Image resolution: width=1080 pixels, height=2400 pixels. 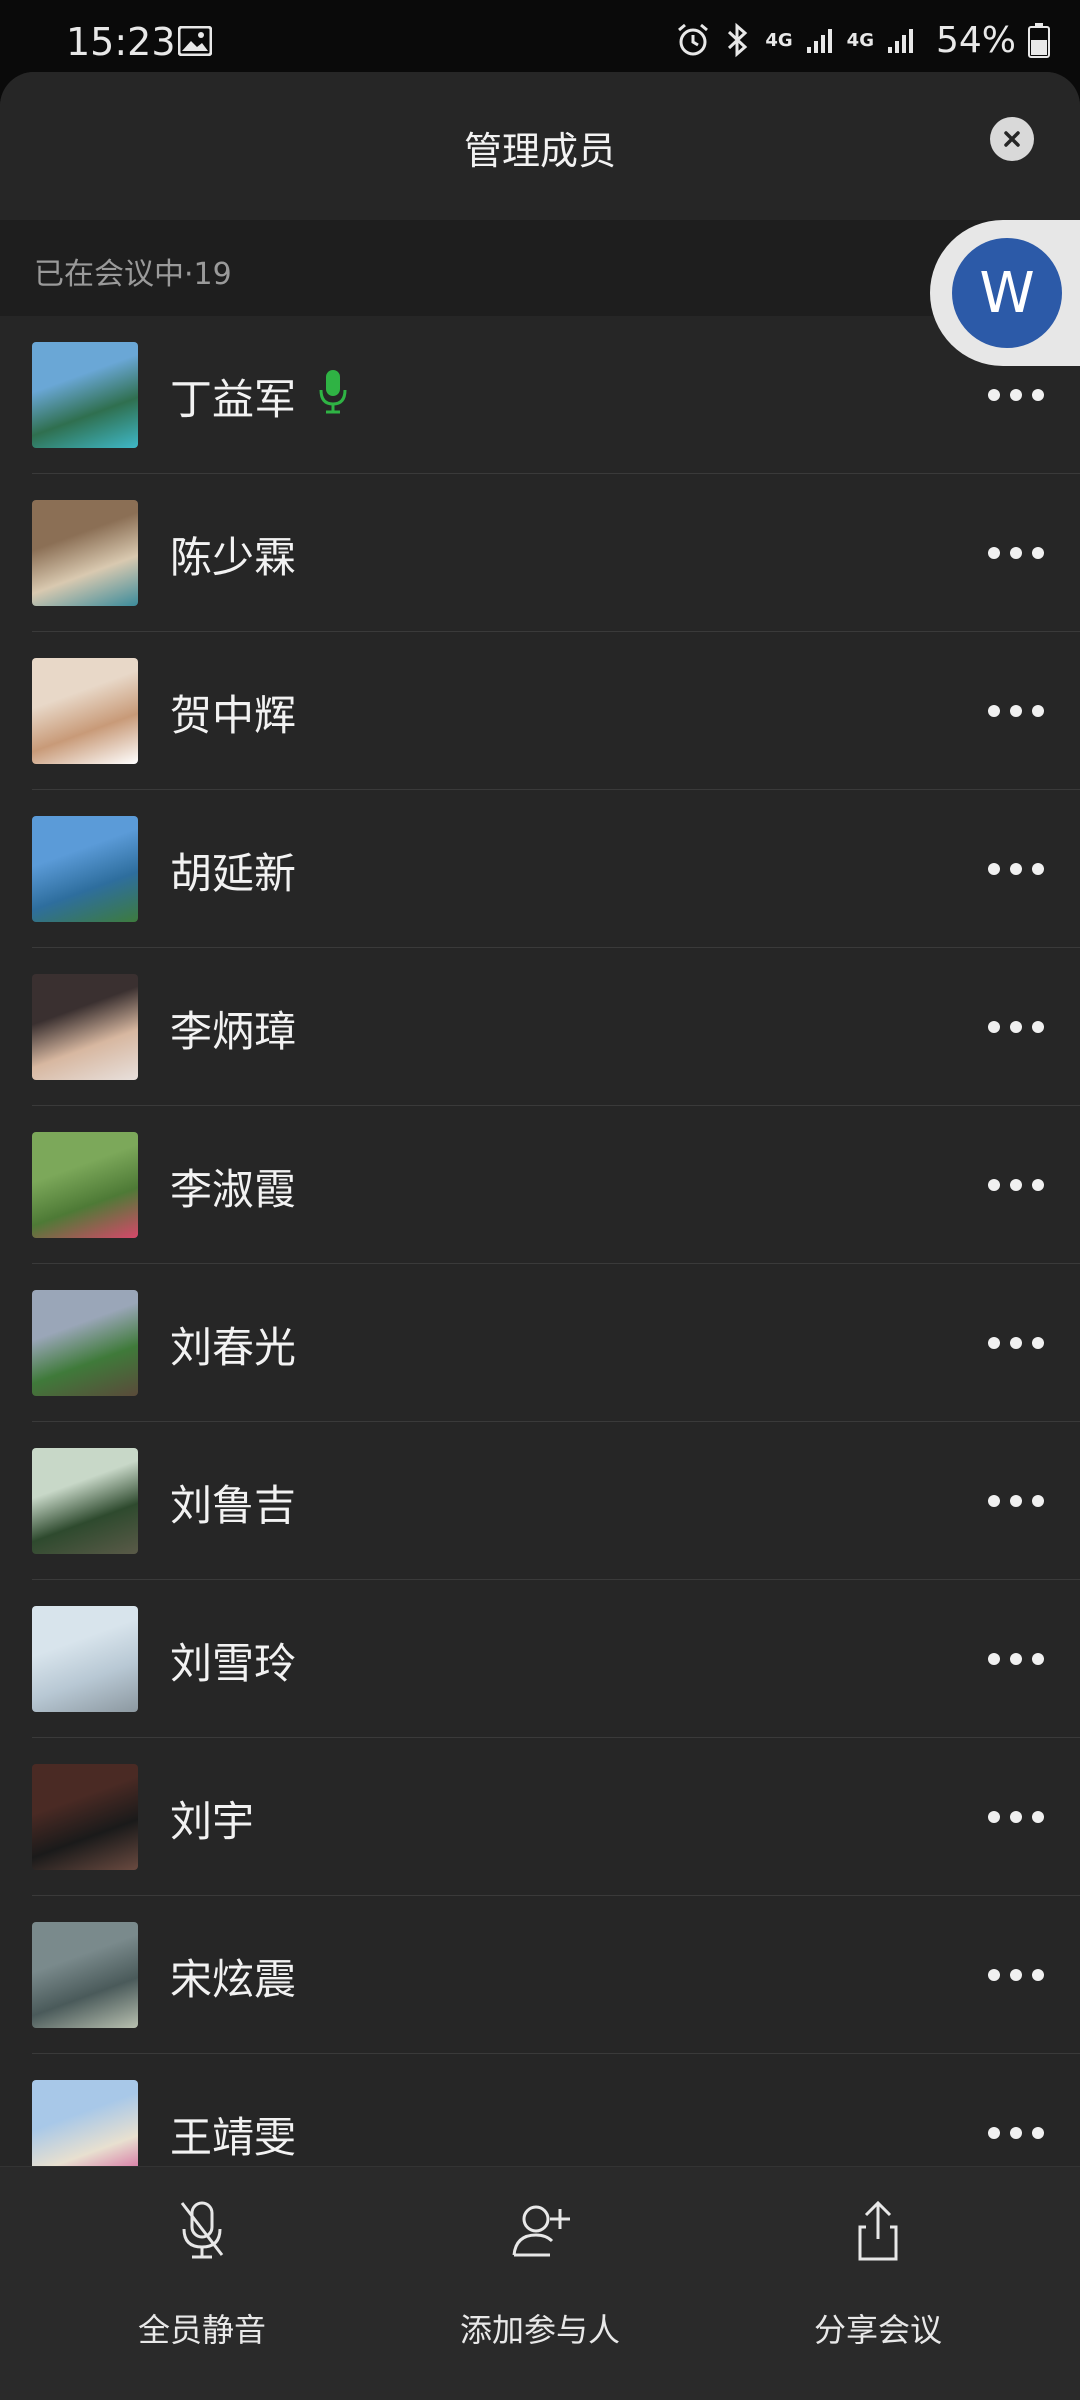 I want to click on bottom-action-bar: 全员静音 添加参与人 分享会议, so click(x=540, y=2283).